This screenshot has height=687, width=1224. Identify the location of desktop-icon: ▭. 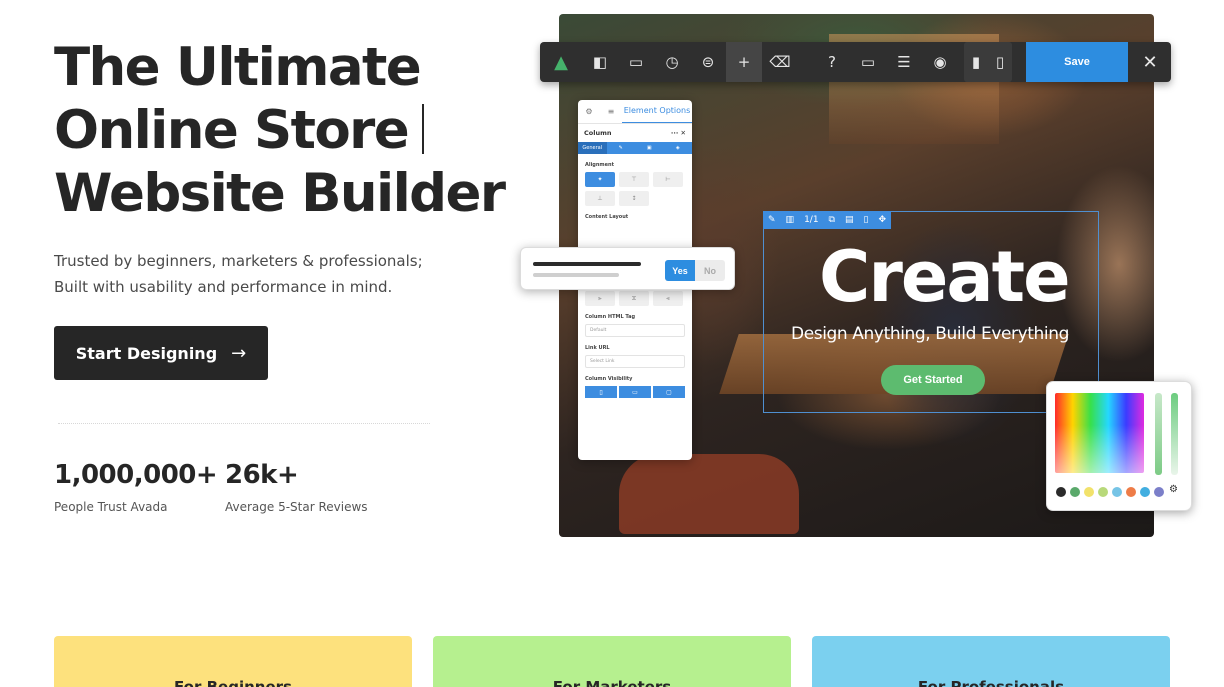
(868, 62).